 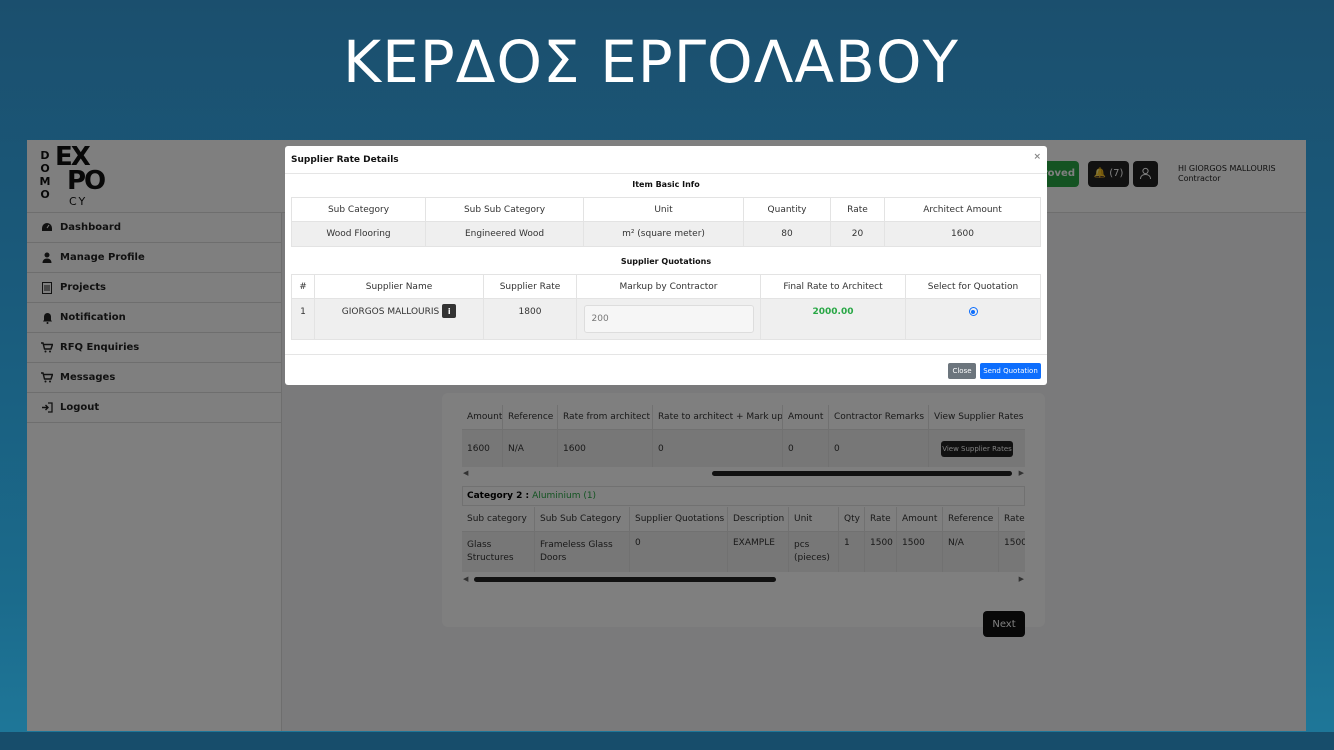 I want to click on supplier-quotations-title: Supplier Quotations, so click(x=666, y=261).